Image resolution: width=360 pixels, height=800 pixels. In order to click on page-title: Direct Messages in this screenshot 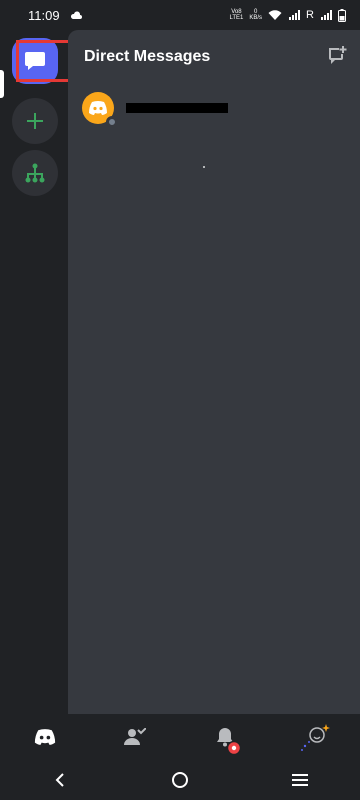, I will do `click(147, 56)`.